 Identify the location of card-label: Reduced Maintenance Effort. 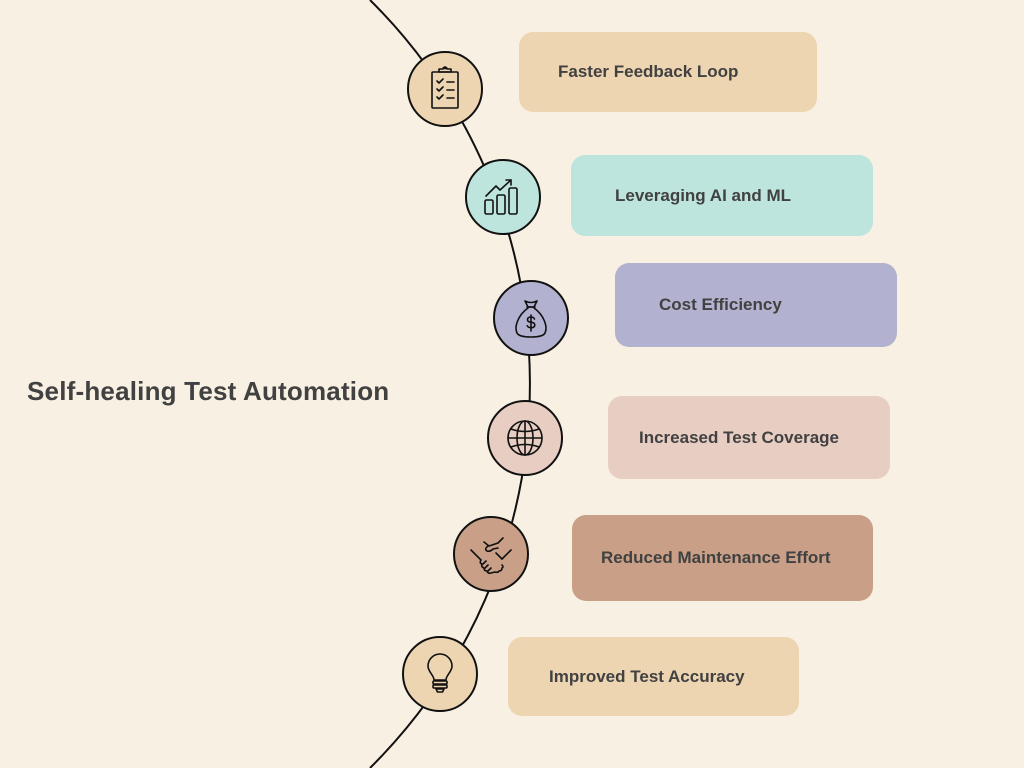
(716, 557).